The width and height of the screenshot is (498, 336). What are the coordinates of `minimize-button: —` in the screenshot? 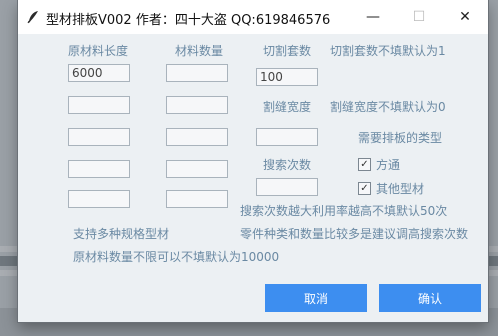 It's located at (373, 17).